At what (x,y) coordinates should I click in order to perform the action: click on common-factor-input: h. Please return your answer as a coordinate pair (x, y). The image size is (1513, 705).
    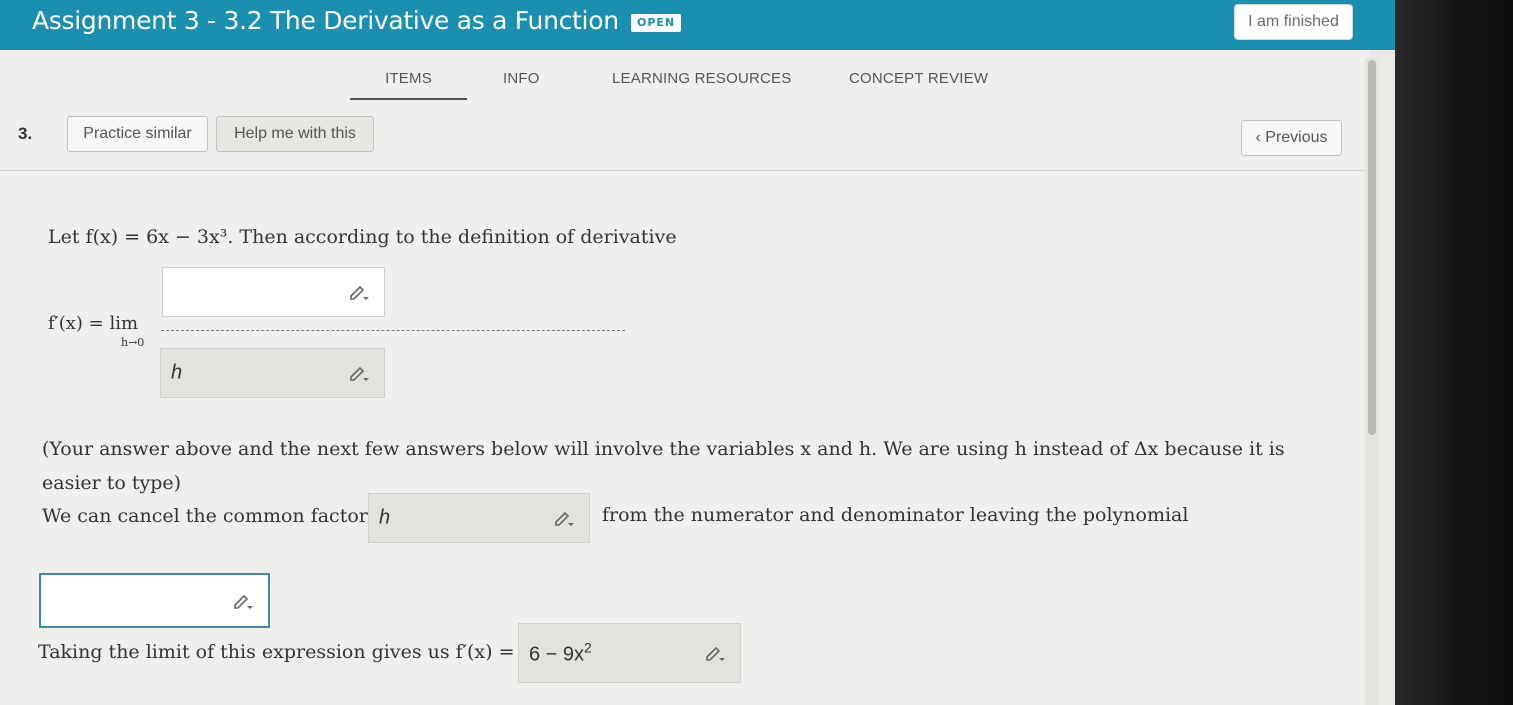
    Looking at the image, I should click on (479, 518).